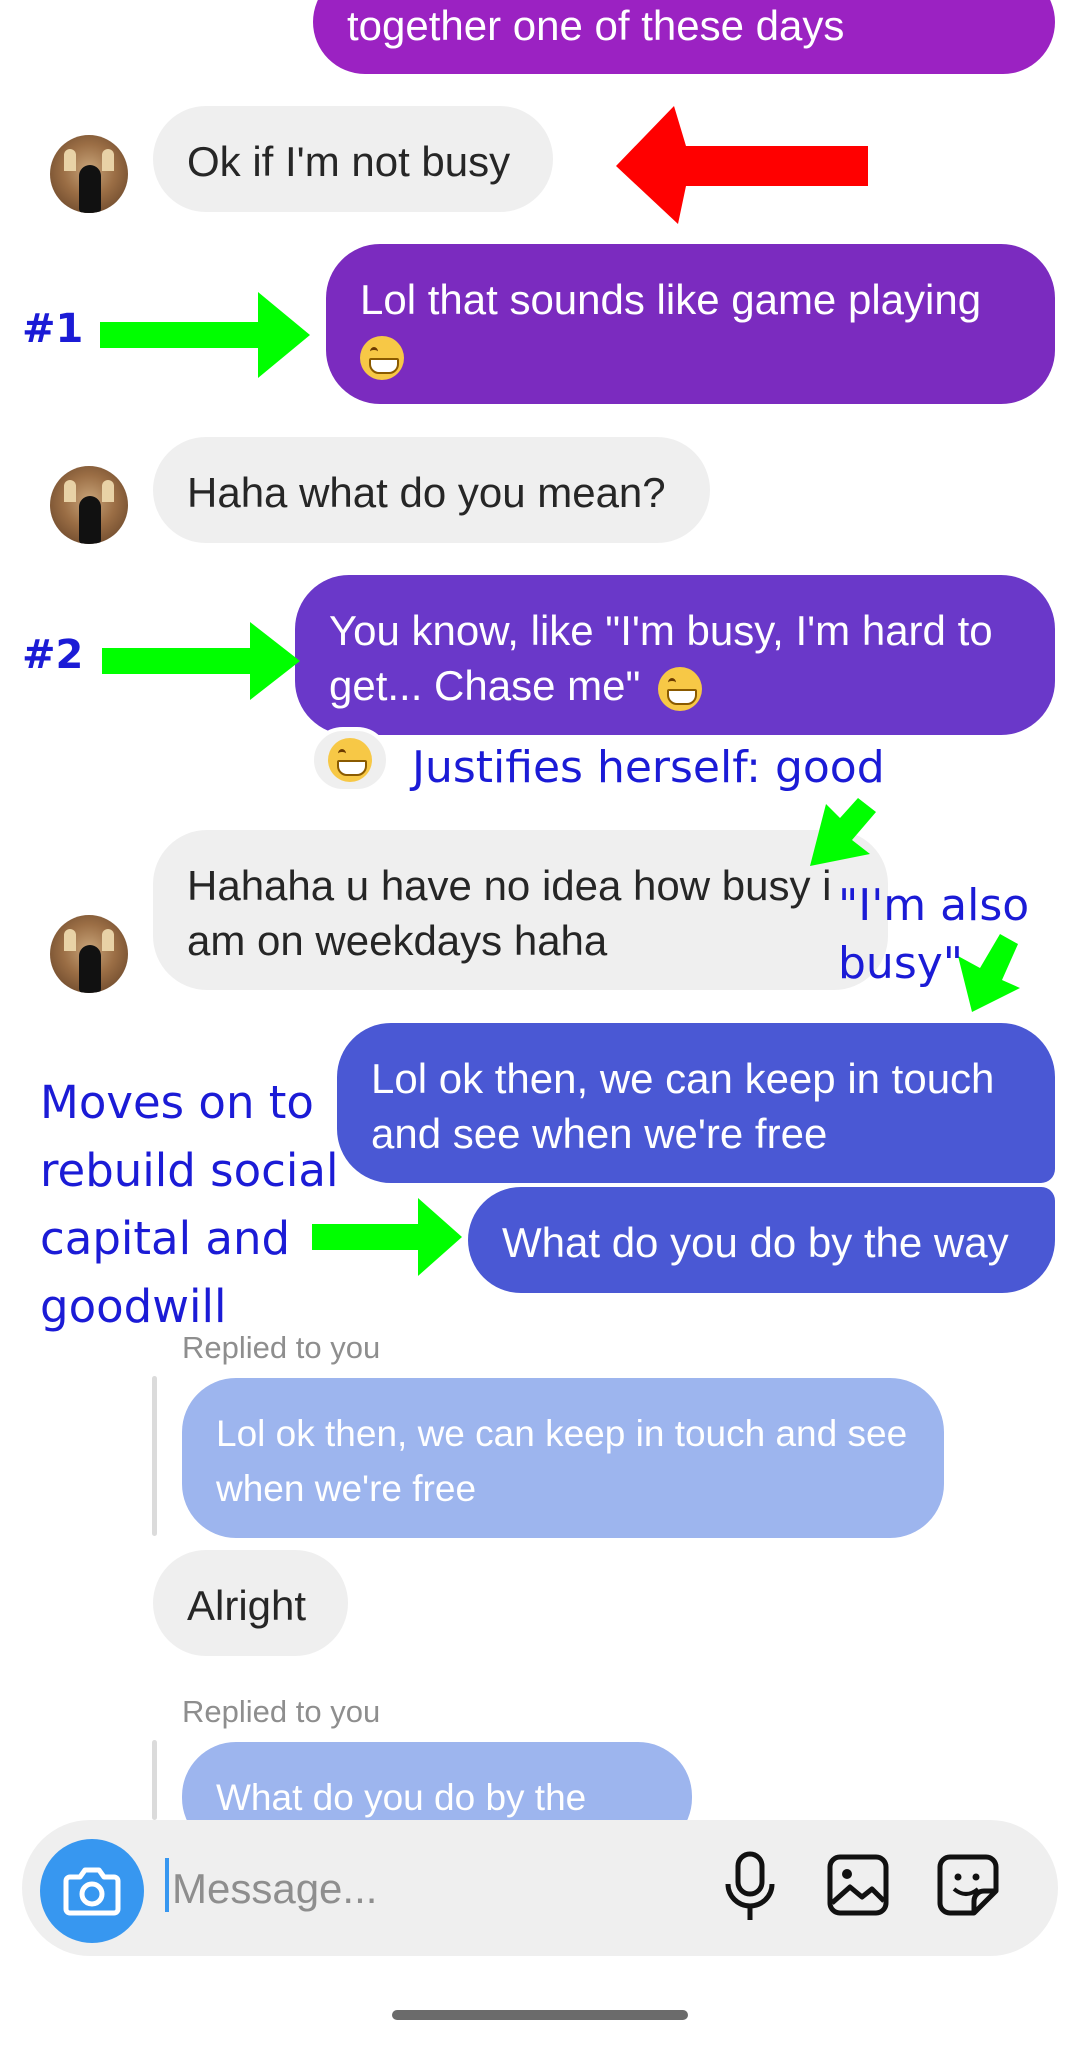 This screenshot has height=2049, width=1080. Describe the element at coordinates (53, 655) in the screenshot. I see `annotation-label: #2` at that location.